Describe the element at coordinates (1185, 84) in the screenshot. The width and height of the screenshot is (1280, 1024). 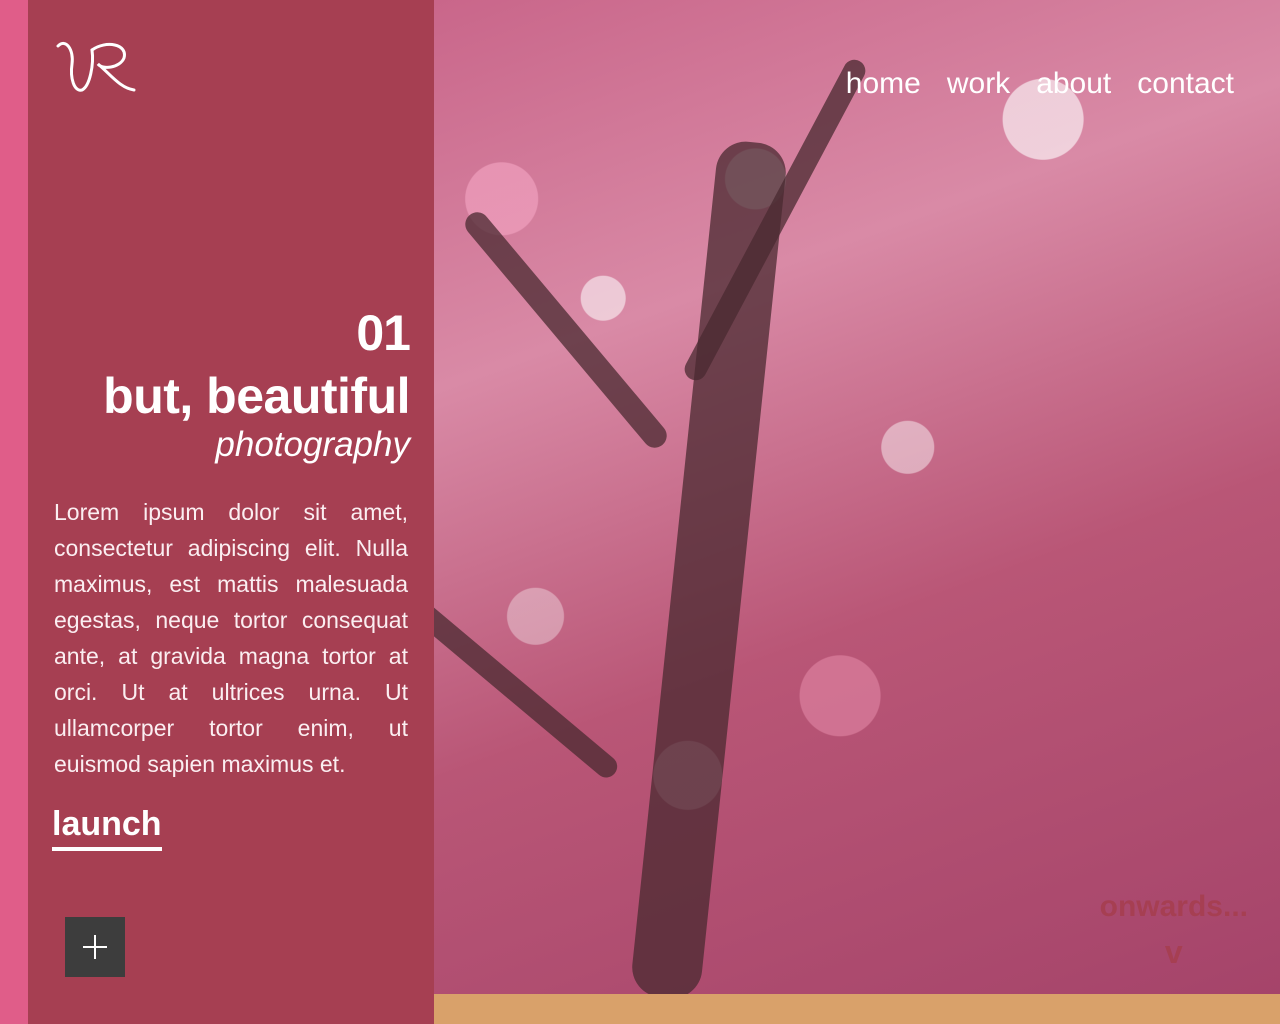
I see `nav-contact: contact` at that location.